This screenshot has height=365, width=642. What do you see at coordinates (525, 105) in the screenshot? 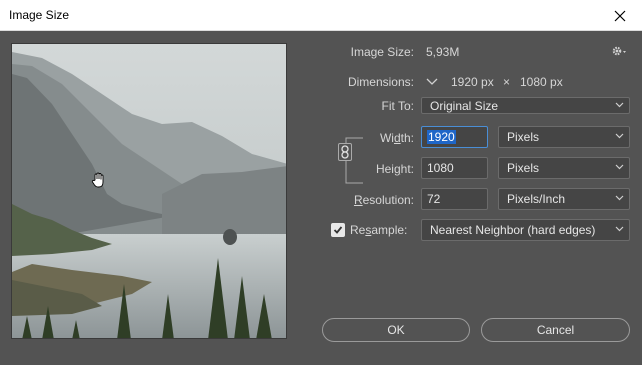
I see `fit-to-select: Original Size` at bounding box center [525, 105].